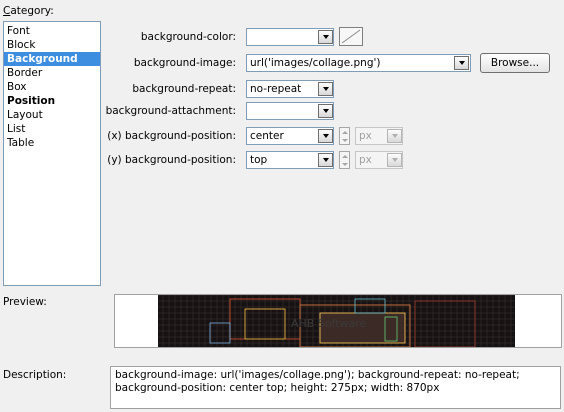  I want to click on background-image-combo: url('images/collage.png'), so click(358, 63).